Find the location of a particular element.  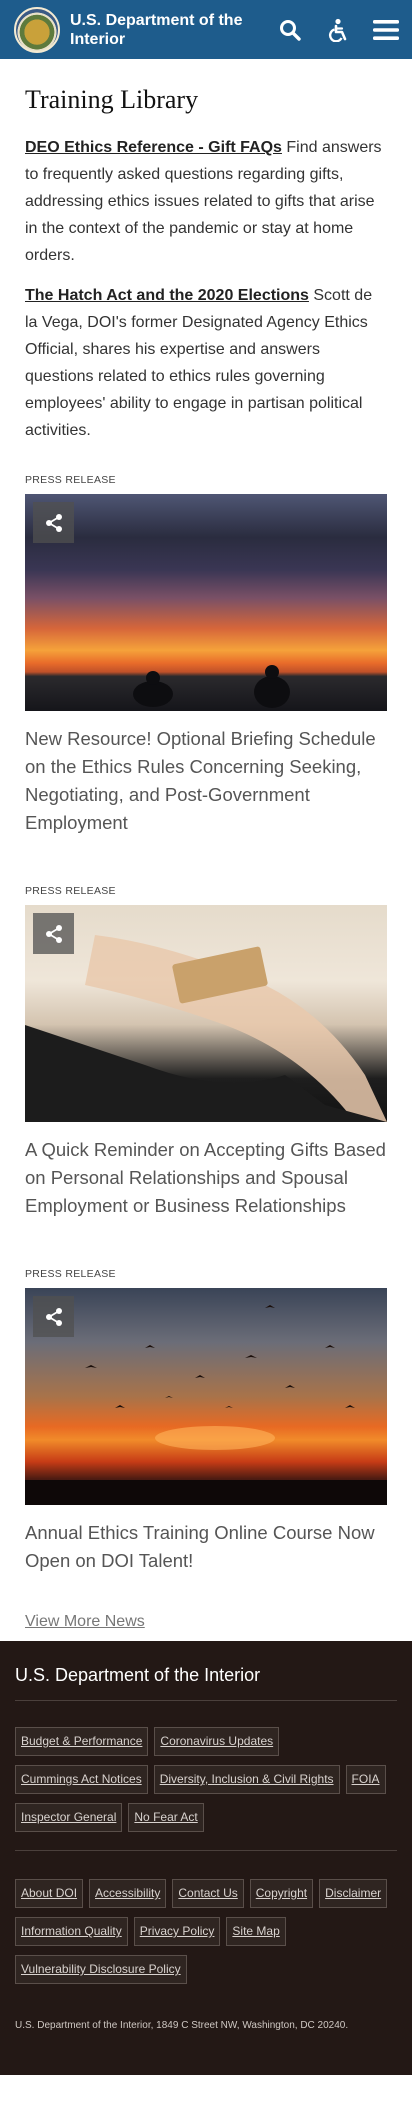

footer-link: Inspector General is located at coordinates (69, 1817).